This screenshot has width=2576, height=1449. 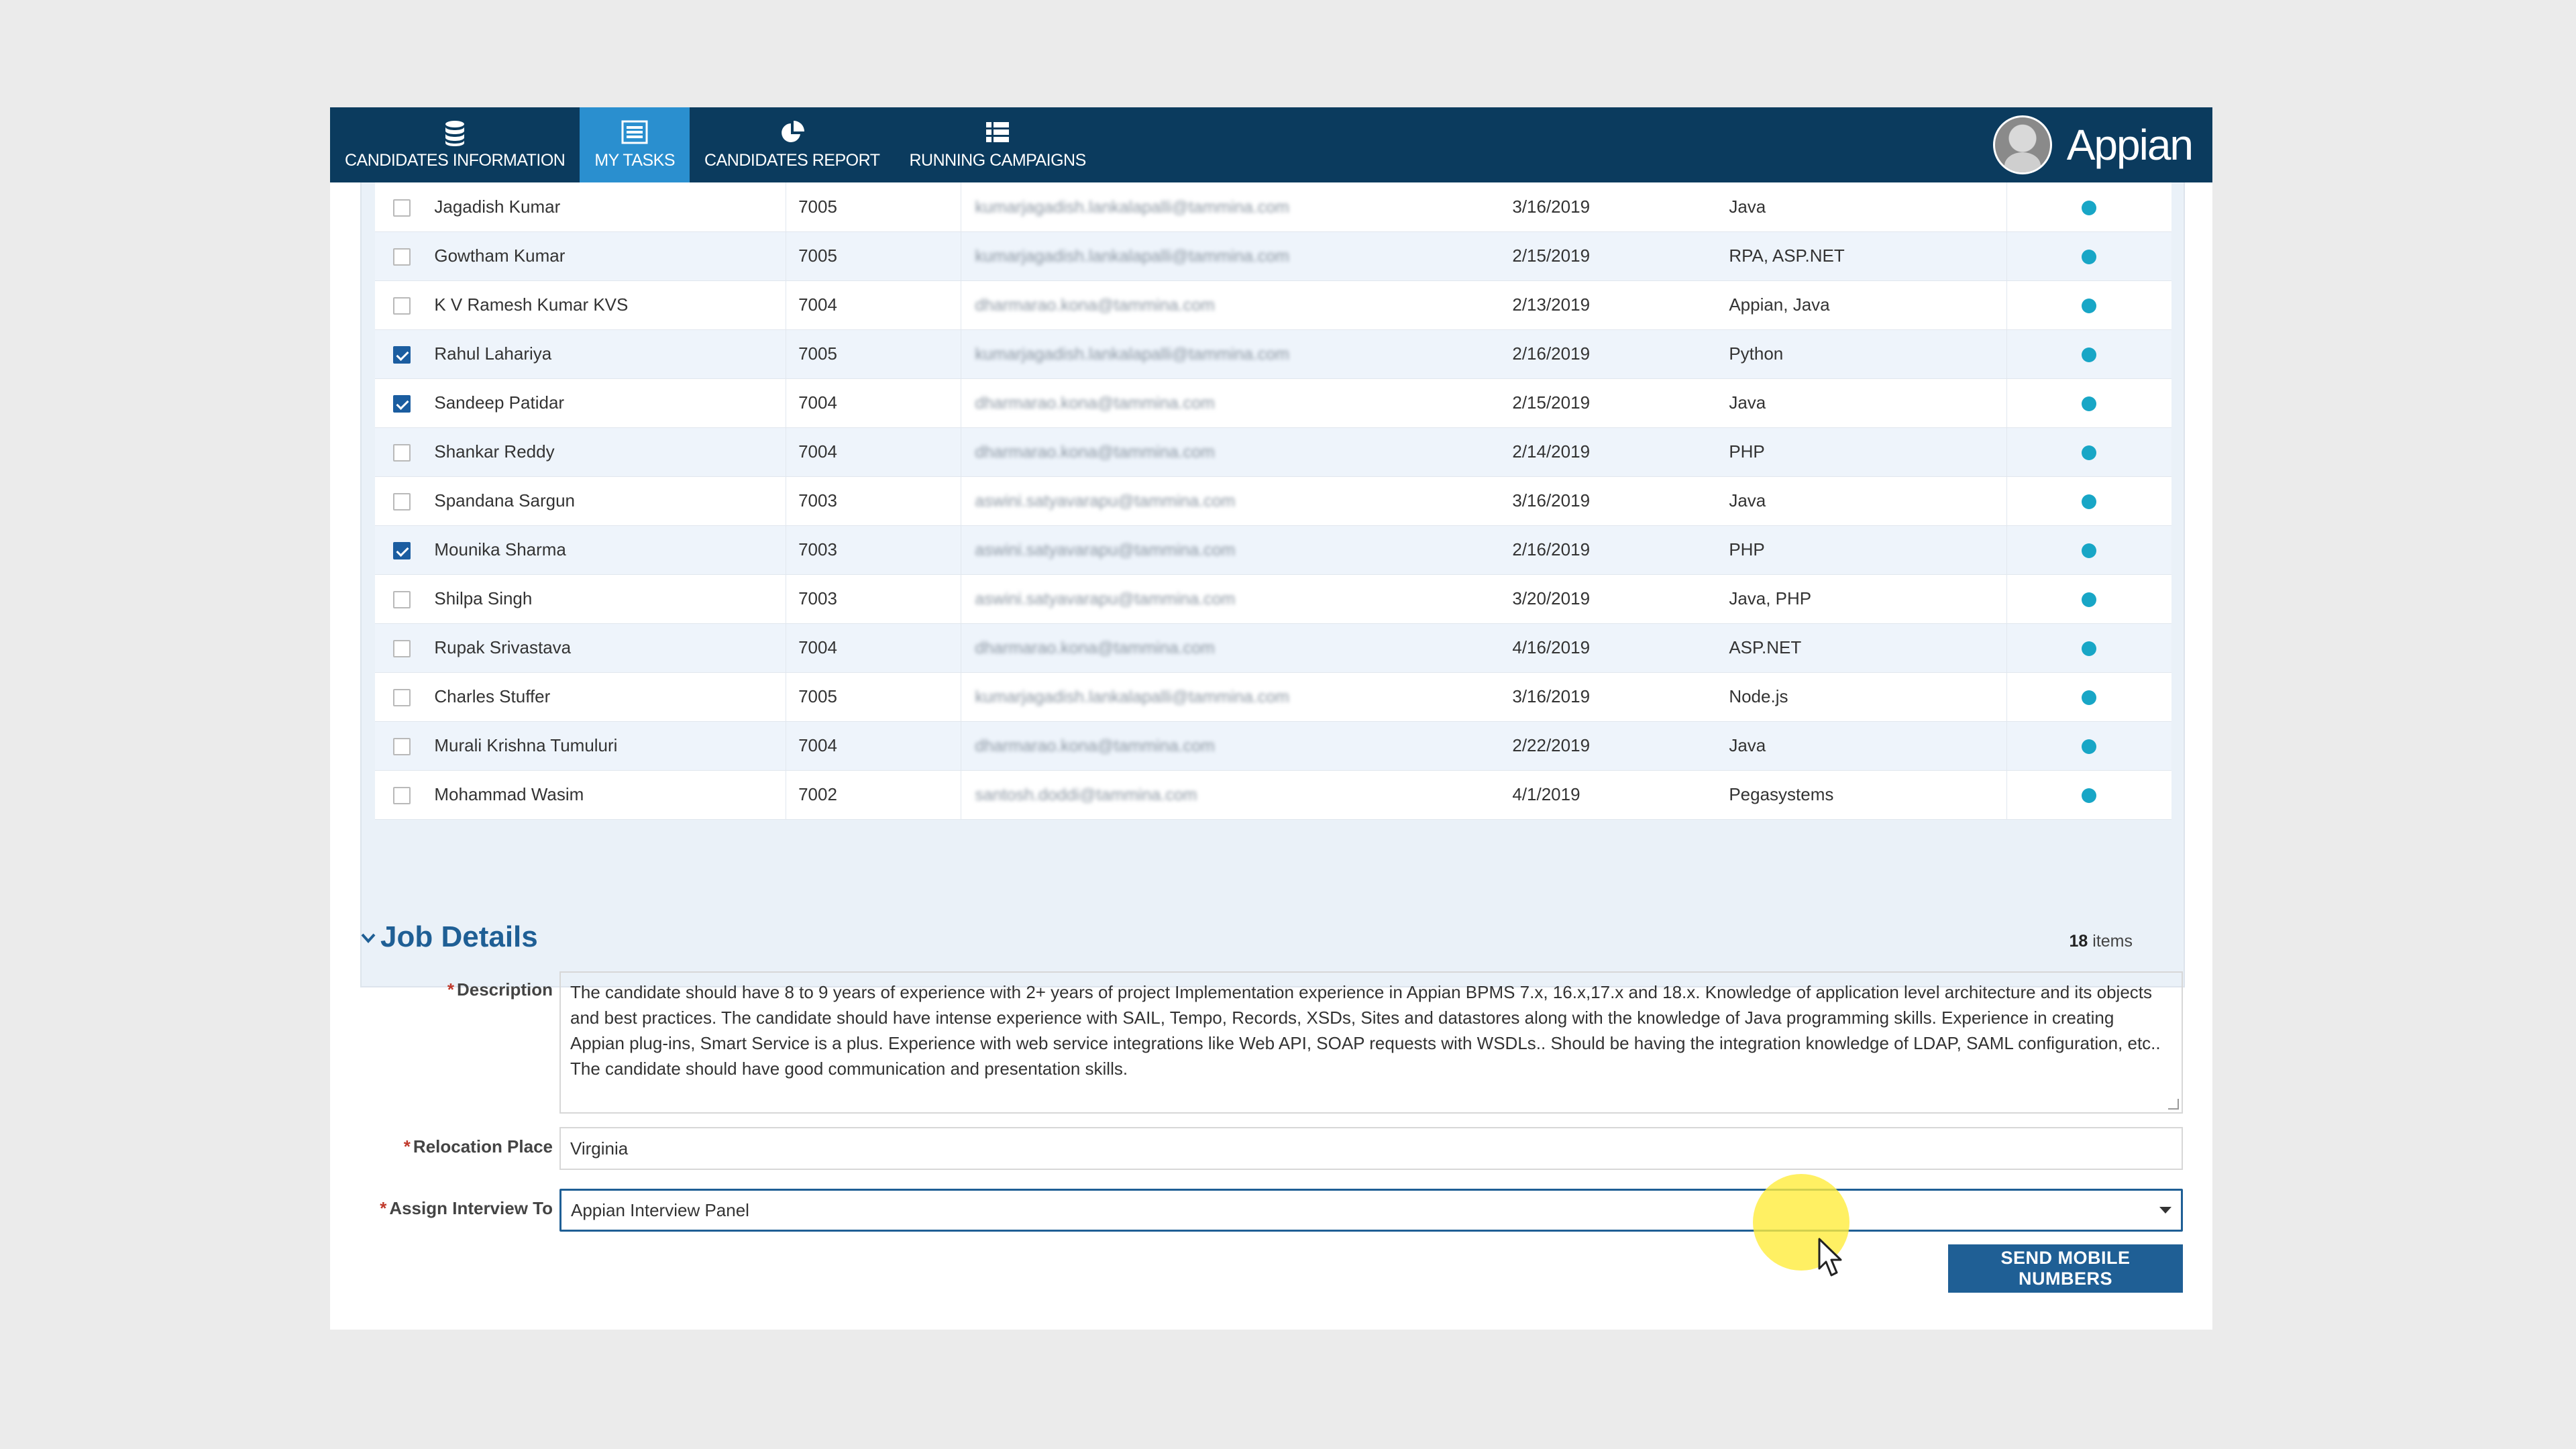 What do you see at coordinates (607, 746) in the screenshot?
I see `candidate-name-link: Murali Krishna Tumuluri` at bounding box center [607, 746].